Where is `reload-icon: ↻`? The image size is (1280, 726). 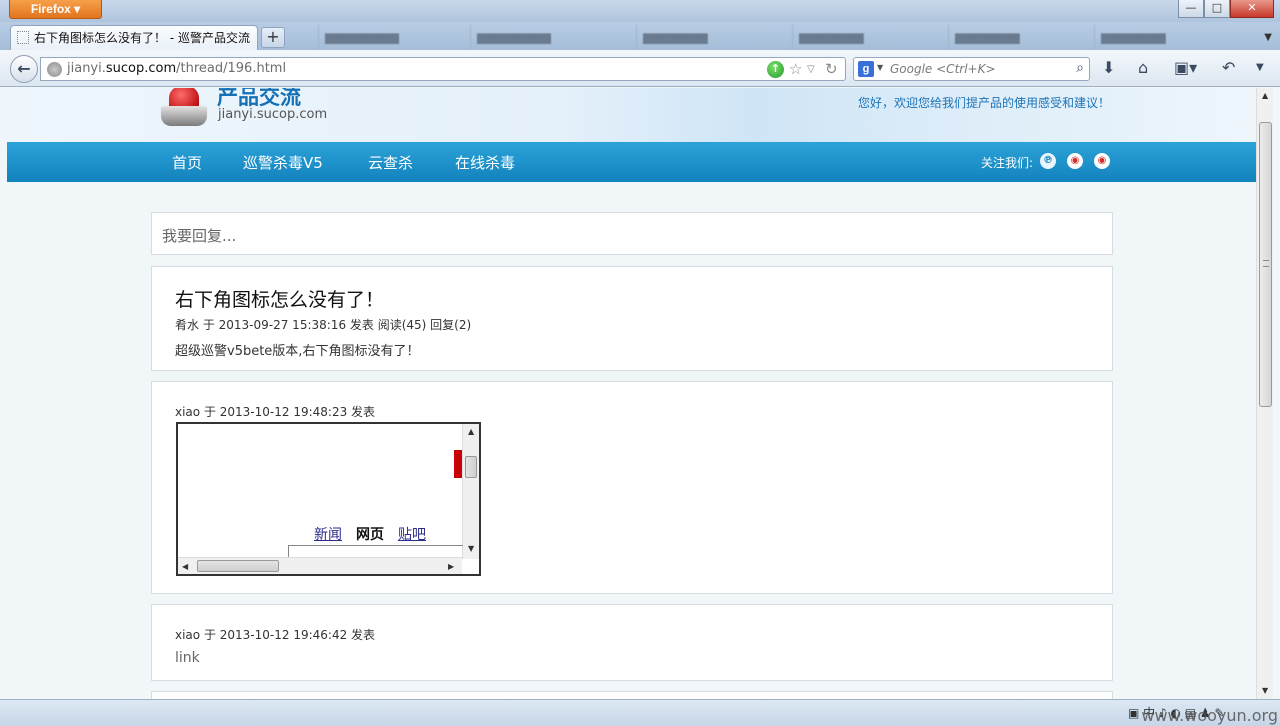
reload-icon: ↻ is located at coordinates (831, 69).